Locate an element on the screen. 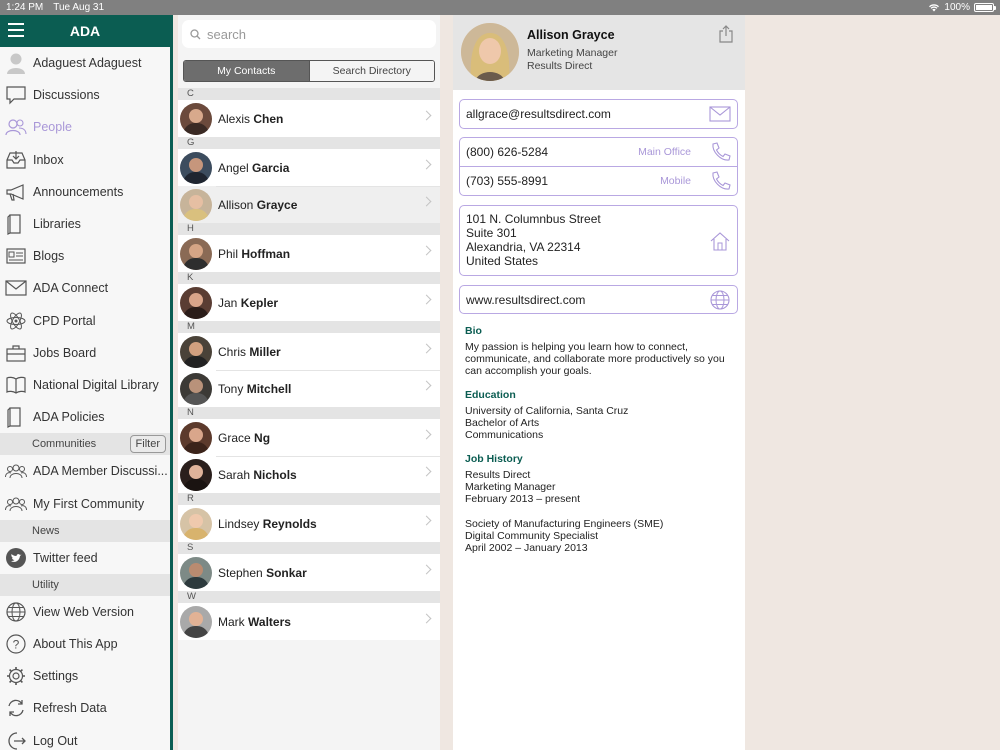  group-icon is located at coordinates (16, 504).